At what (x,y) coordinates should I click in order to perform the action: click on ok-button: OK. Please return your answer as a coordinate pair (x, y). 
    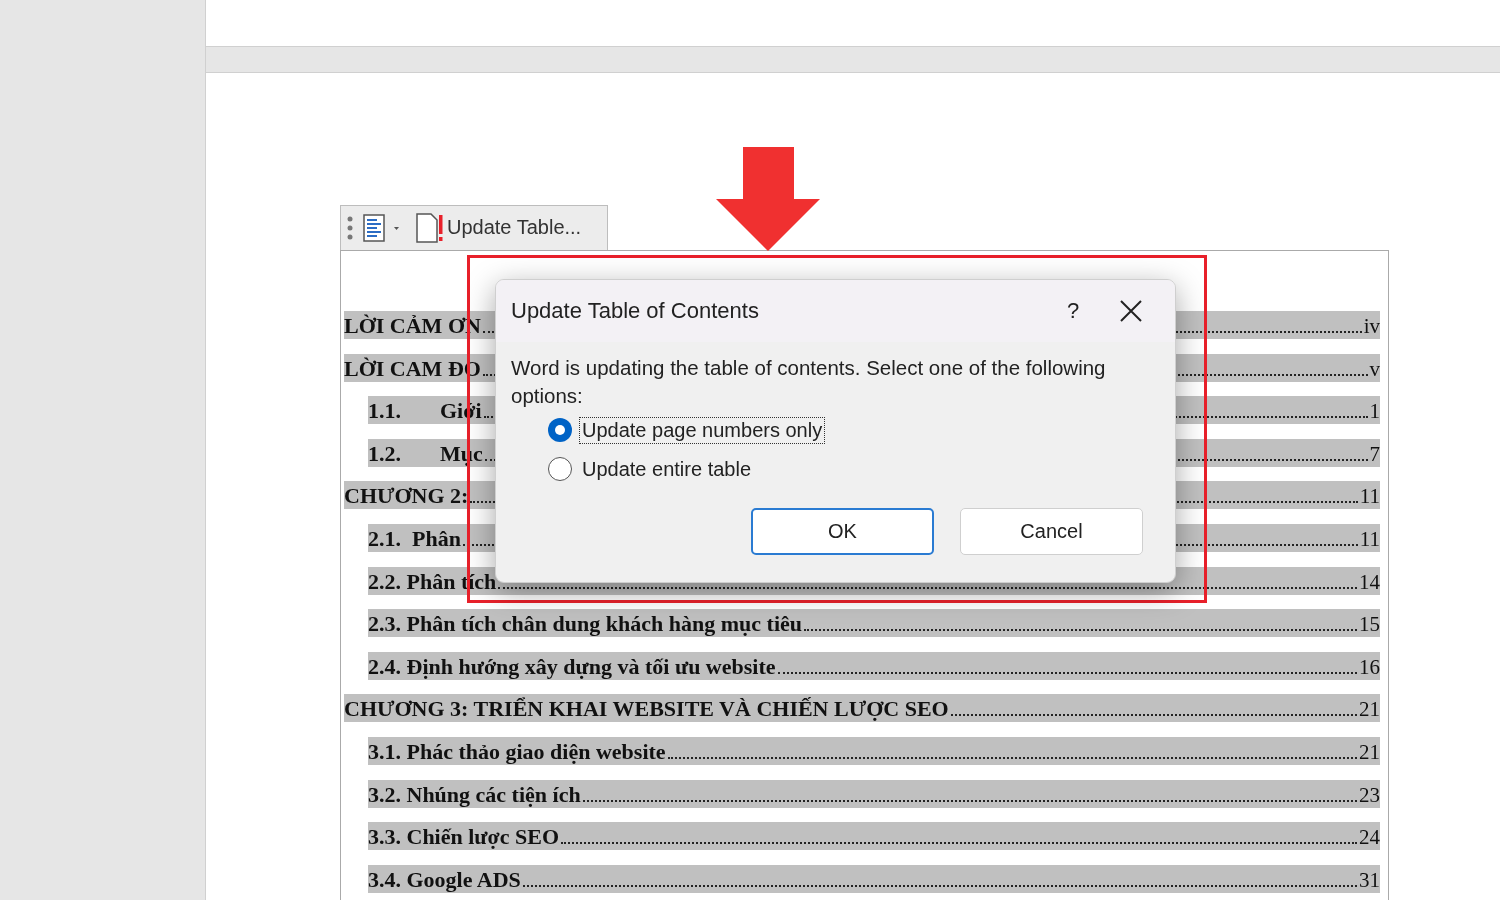
    Looking at the image, I should click on (842, 531).